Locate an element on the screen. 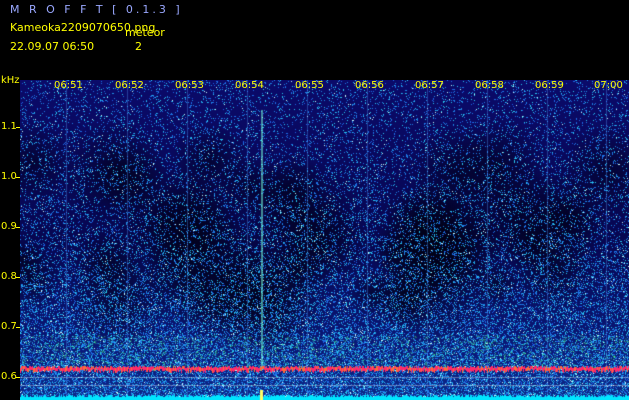 The height and width of the screenshot is (400, 629). time-tick-label: 06:51 is located at coordinates (68, 85).